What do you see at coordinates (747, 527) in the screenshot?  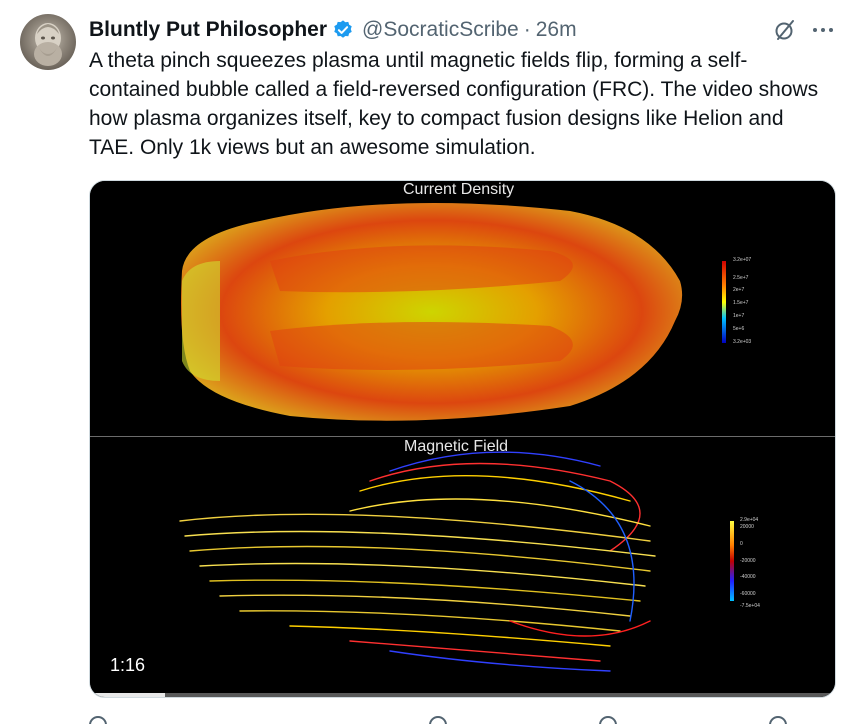 I see `bottom-legend-label: 20000` at bounding box center [747, 527].